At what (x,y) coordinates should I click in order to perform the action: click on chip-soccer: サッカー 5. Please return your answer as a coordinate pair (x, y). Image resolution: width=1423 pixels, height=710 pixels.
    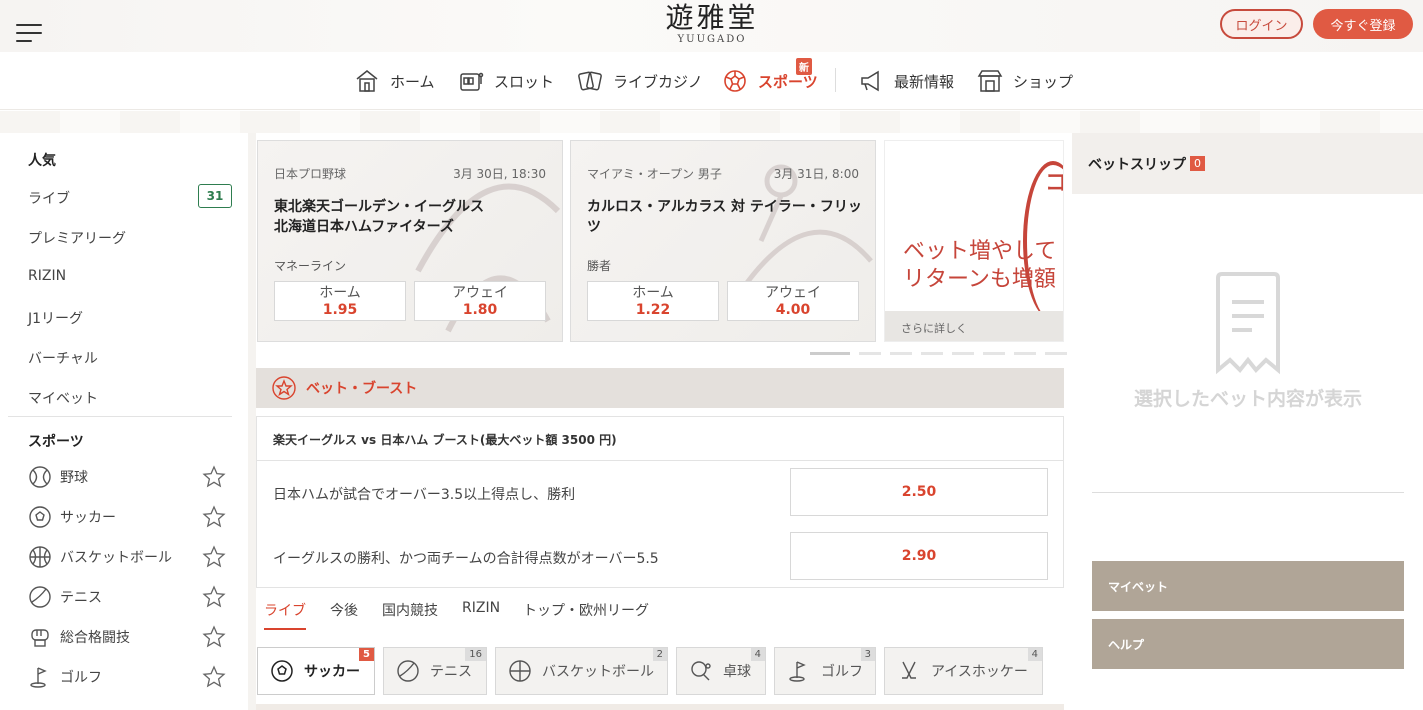
    Looking at the image, I should click on (316, 671).